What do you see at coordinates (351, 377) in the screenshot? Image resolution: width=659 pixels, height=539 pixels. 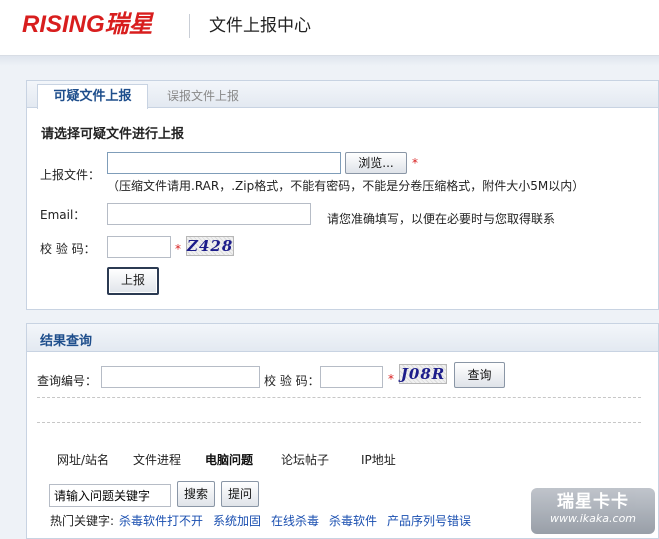 I see `query-captcha-input` at bounding box center [351, 377].